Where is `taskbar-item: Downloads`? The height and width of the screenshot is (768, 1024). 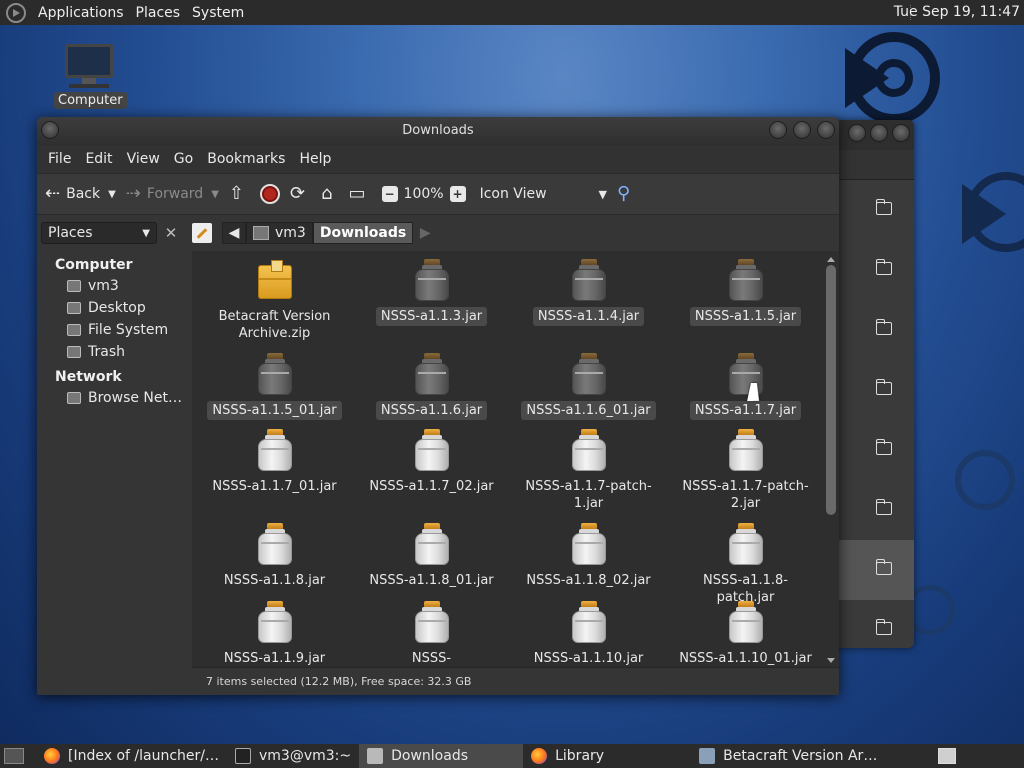 taskbar-item: Downloads is located at coordinates (441, 756).